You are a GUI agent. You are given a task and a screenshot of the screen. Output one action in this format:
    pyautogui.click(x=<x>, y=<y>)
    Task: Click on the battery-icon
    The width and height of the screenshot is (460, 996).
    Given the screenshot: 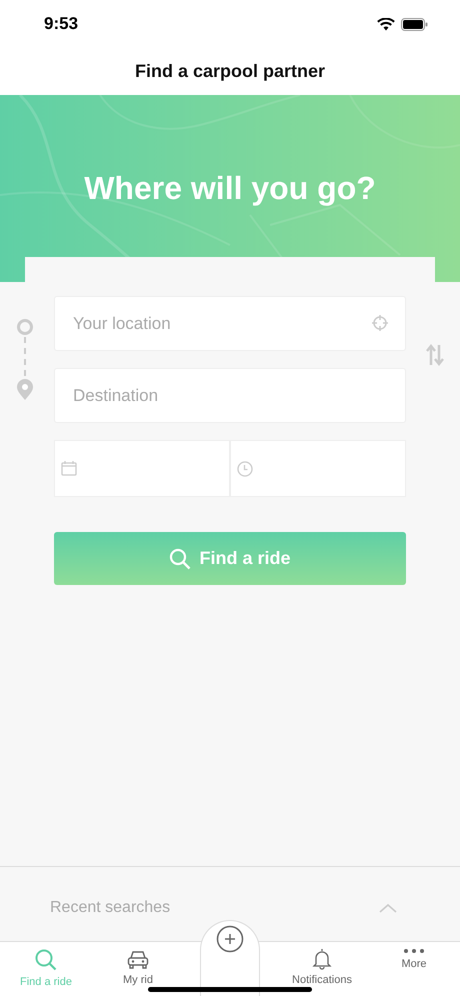 What is the action you would take?
    pyautogui.click(x=414, y=24)
    